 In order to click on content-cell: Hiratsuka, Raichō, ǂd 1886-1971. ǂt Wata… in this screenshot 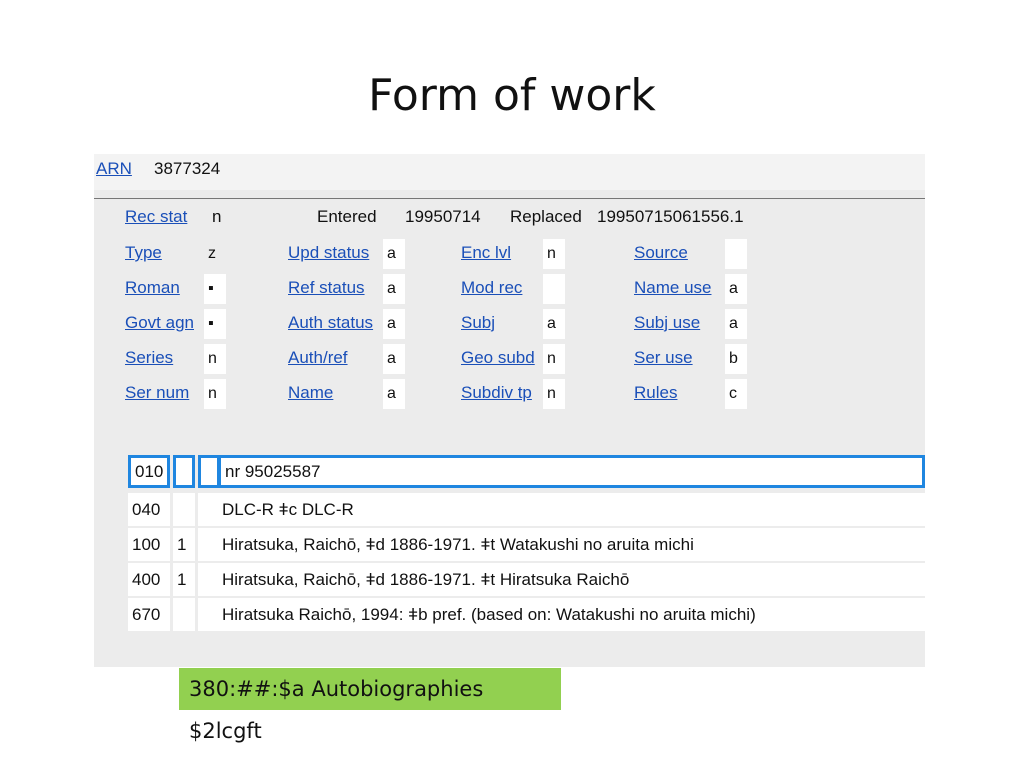, I will do `click(571, 544)`.